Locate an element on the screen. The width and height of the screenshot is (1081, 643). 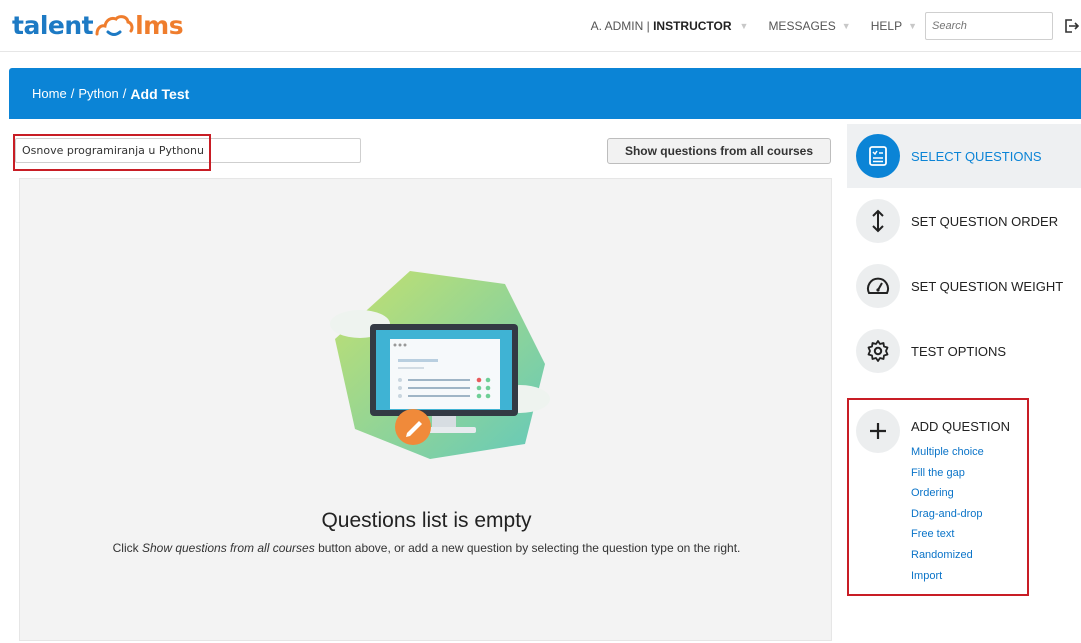
step-label: SELECT QUESTIONS is located at coordinates (976, 156).